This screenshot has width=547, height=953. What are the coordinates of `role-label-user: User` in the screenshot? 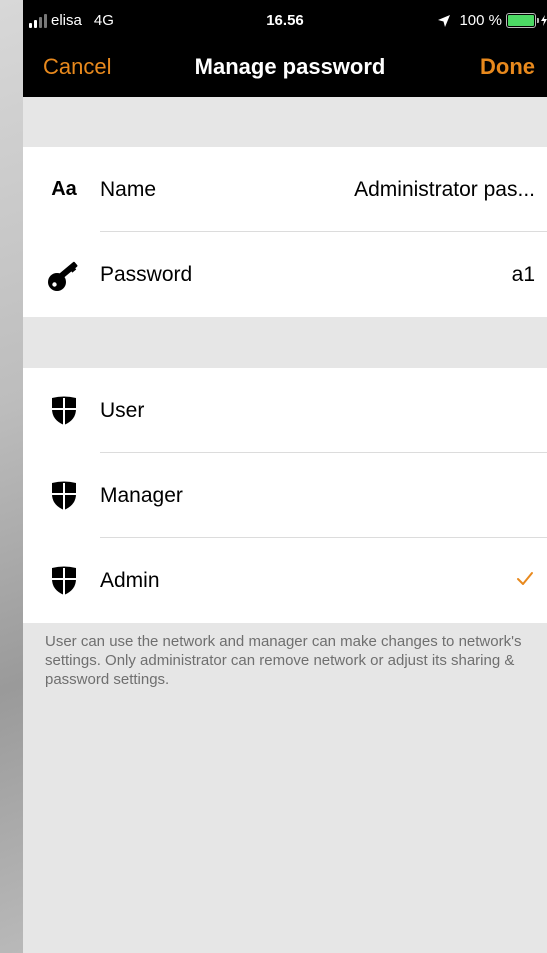 It's located at (122, 410).